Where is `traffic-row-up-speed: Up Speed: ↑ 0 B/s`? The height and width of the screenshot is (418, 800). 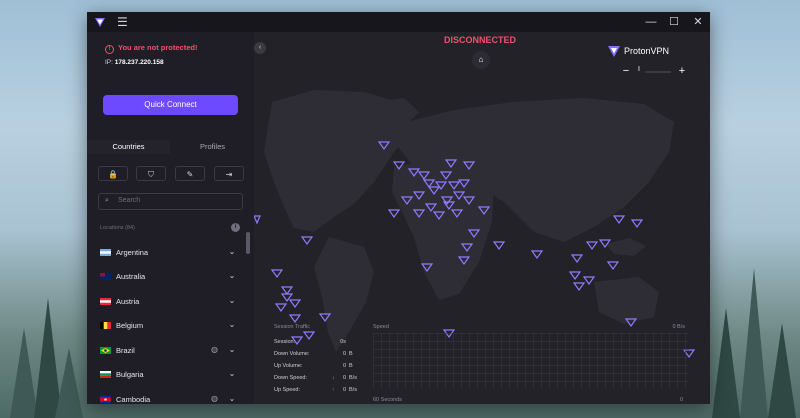
traffic-row-up-speed: Up Speed: ↑ 0 B/s is located at coordinates (316, 392).